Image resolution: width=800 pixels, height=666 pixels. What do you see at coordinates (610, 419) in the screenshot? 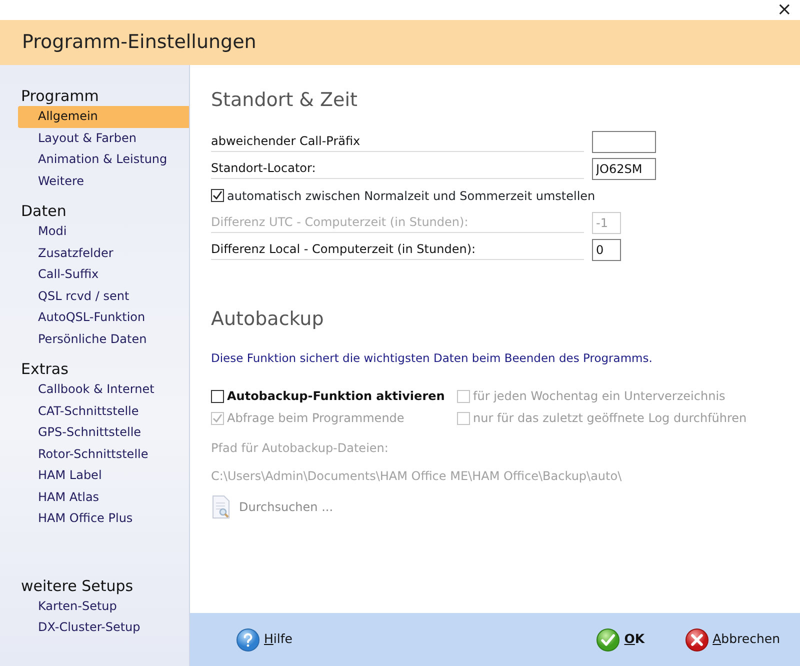
I see `checkbox-label: nur für das zuletzt geöffnete Log durchführen` at bounding box center [610, 419].